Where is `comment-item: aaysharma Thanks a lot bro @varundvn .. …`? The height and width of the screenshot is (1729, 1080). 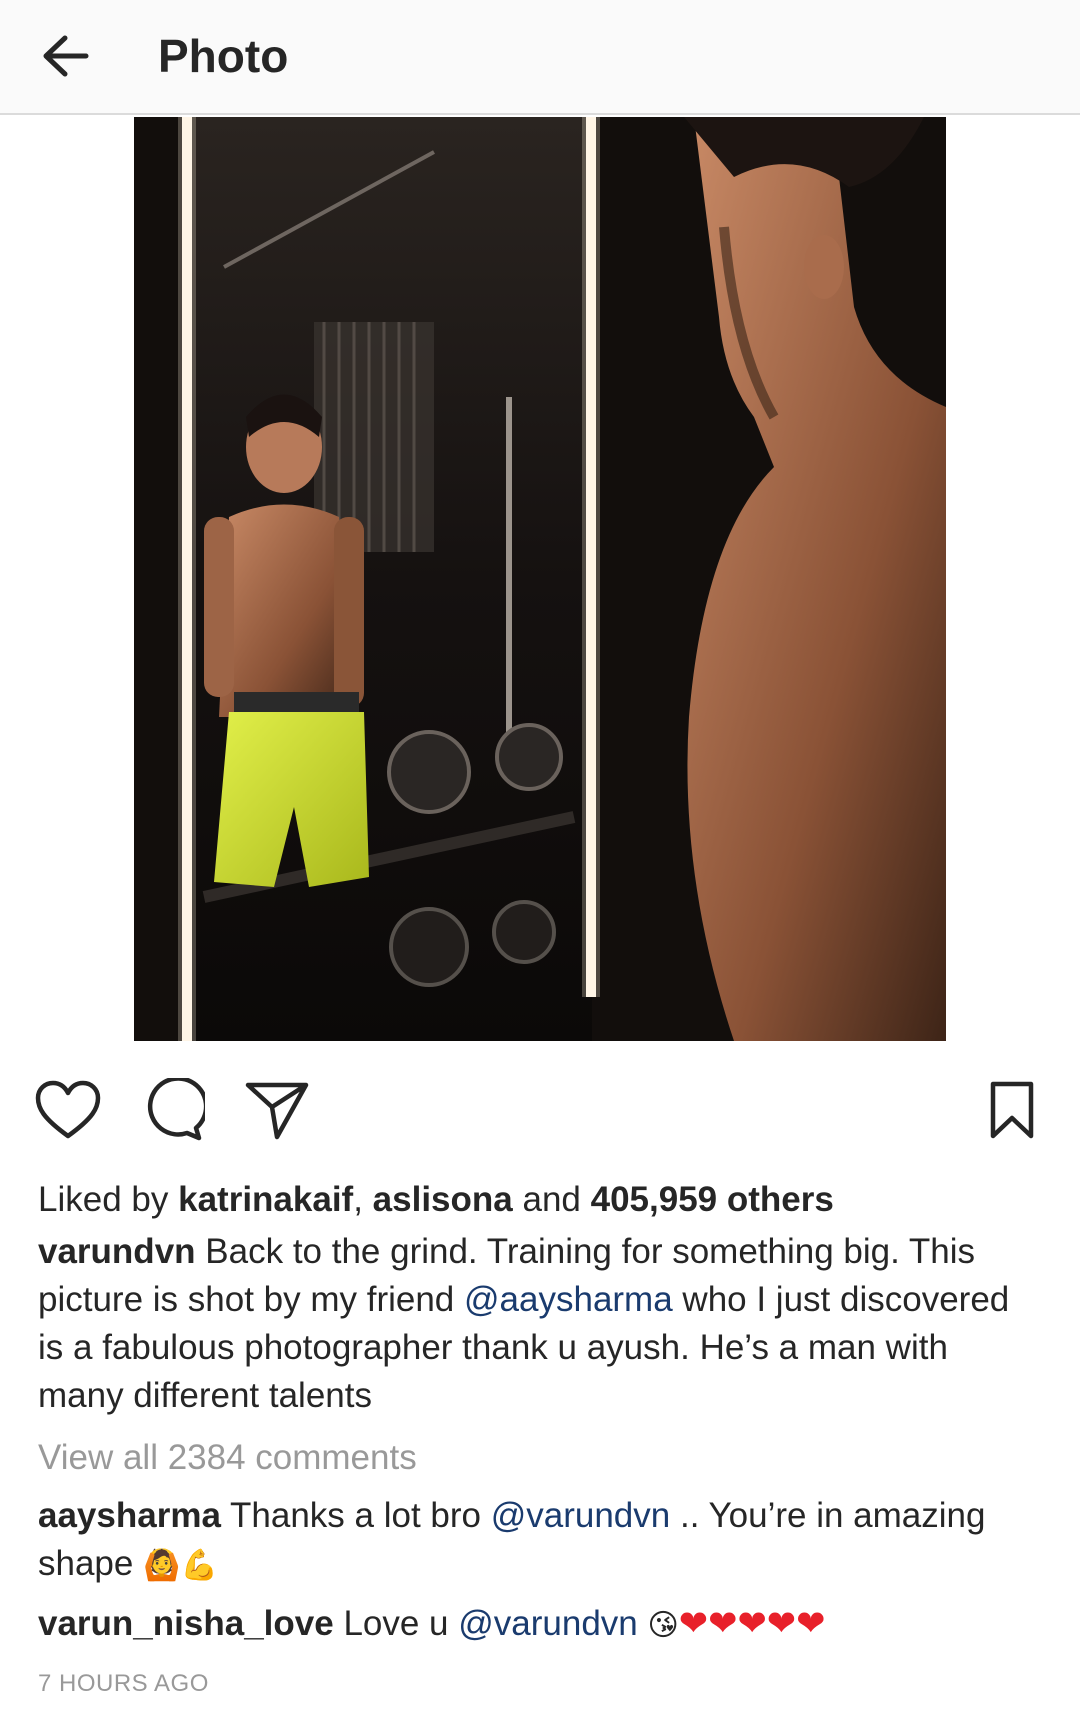 comment-item: aaysharma Thanks a lot bro @varundvn .. … is located at coordinates (540, 1541).